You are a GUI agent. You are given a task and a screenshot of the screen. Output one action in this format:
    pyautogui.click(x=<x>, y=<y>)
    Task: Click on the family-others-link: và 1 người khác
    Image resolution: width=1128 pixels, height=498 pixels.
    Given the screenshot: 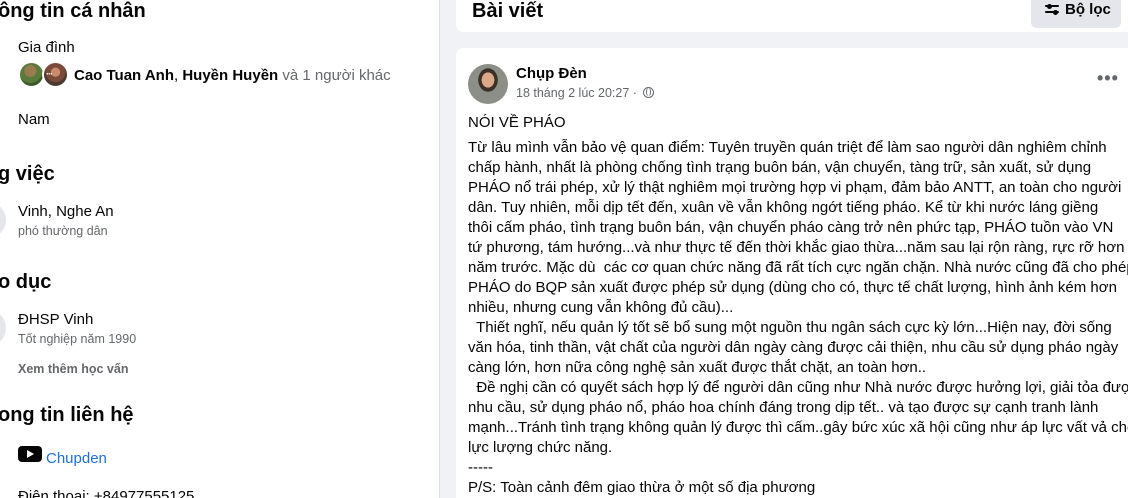 What is the action you would take?
    pyautogui.click(x=334, y=75)
    